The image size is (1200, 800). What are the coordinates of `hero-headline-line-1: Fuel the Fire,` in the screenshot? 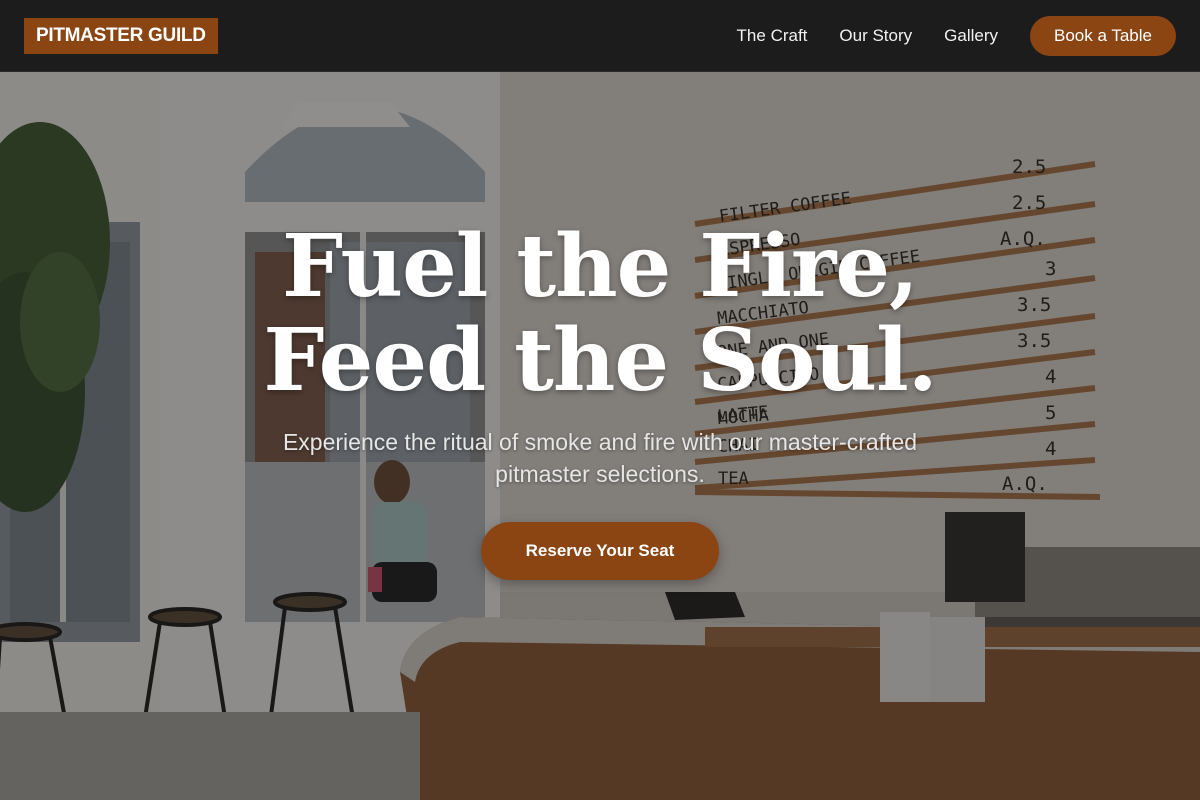 It's located at (600, 266).